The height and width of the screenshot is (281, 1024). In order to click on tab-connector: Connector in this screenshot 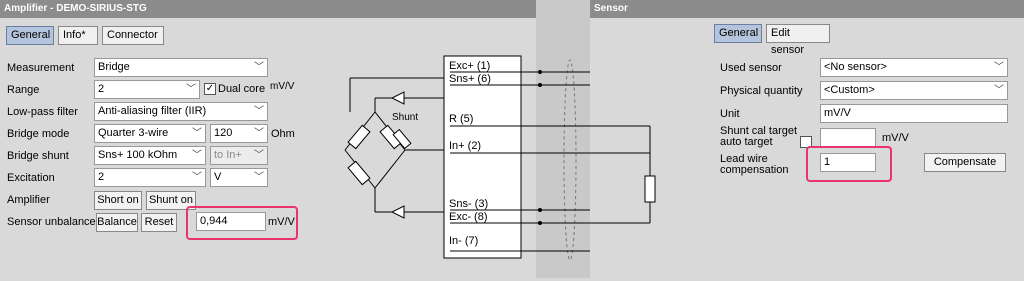, I will do `click(133, 35)`.